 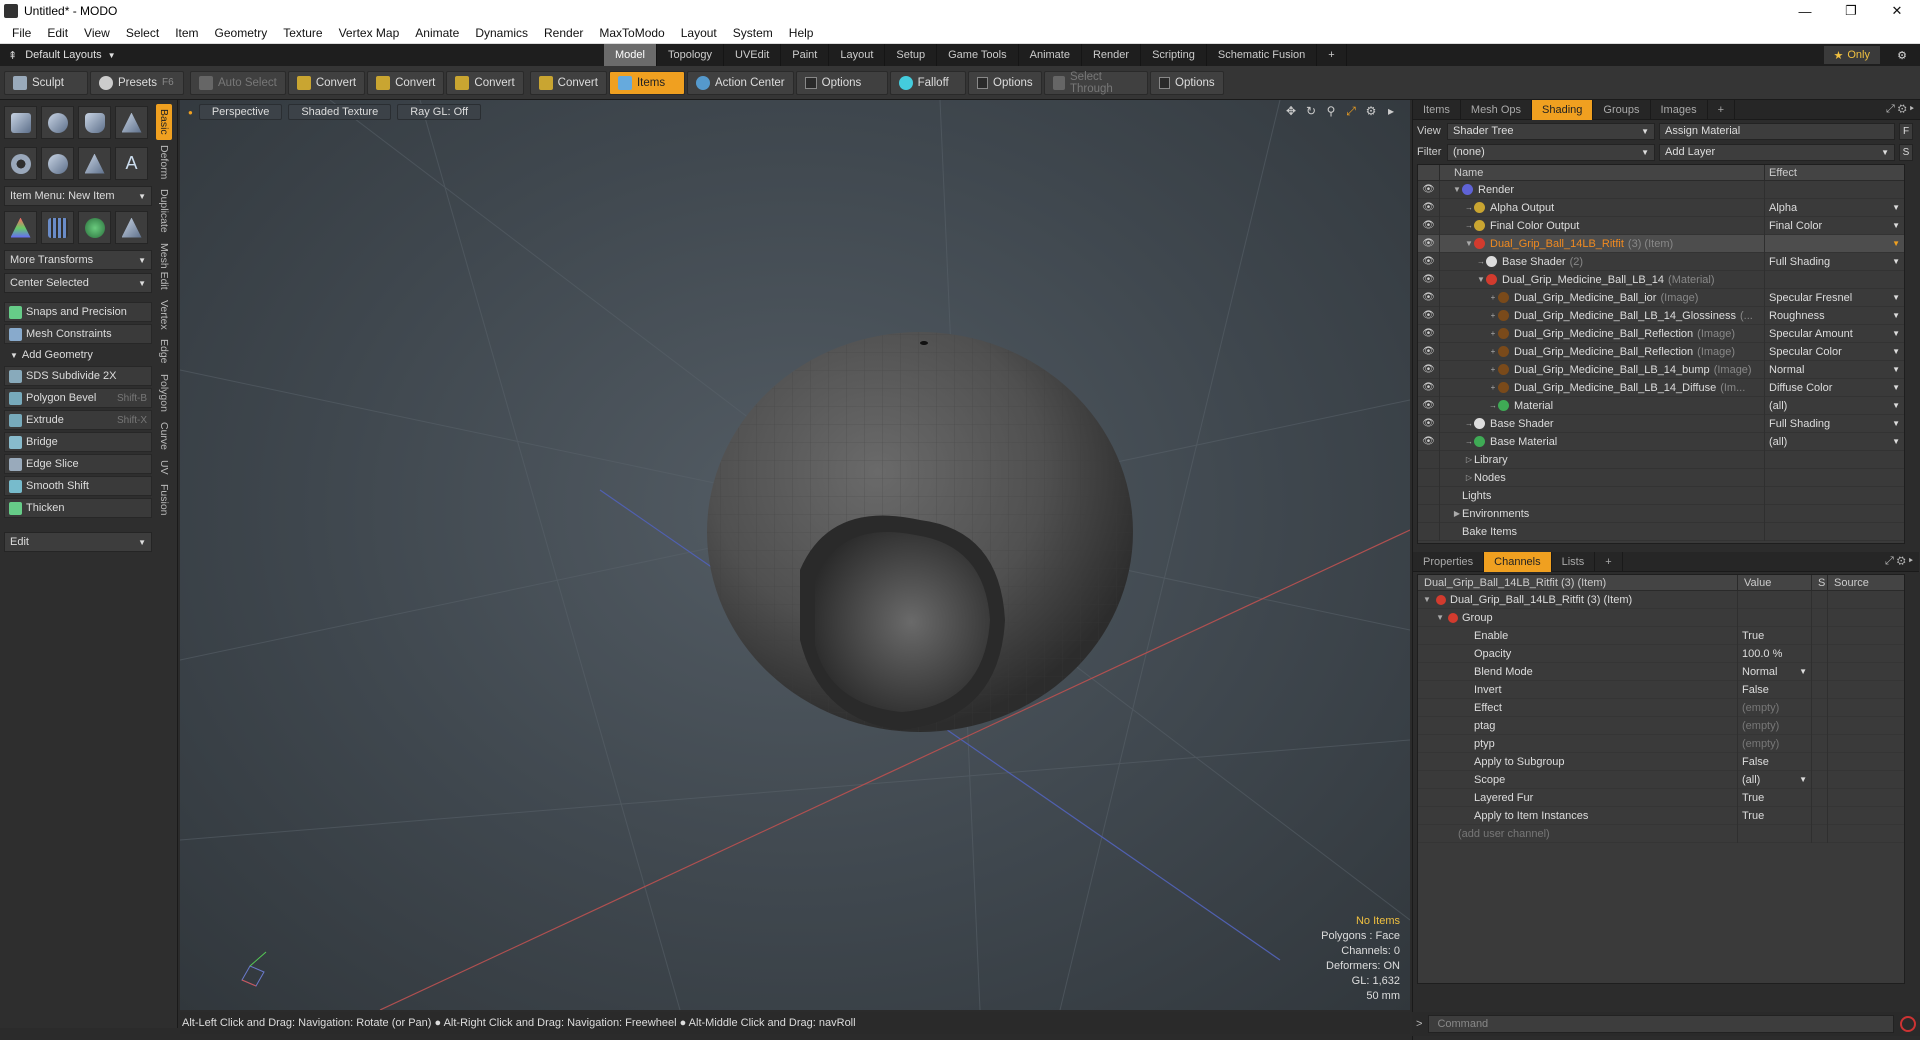 I want to click on value-column-header: Value, so click(x=1775, y=582).